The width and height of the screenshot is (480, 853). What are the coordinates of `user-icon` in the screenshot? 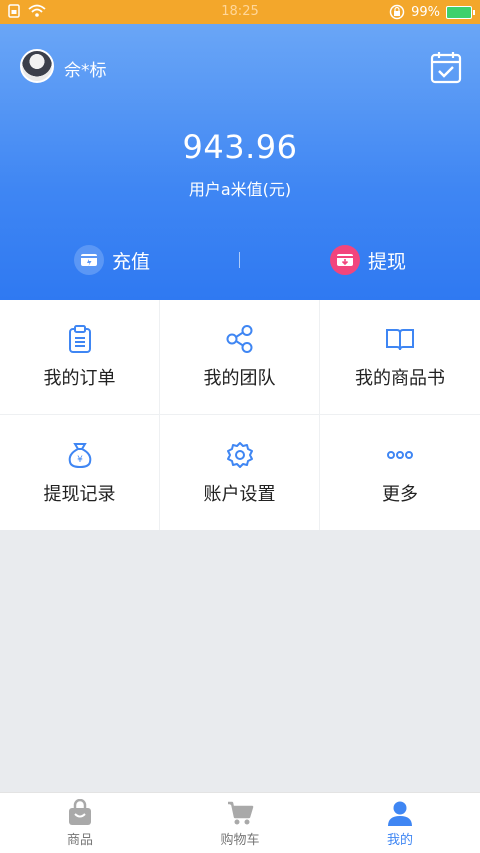 It's located at (400, 813).